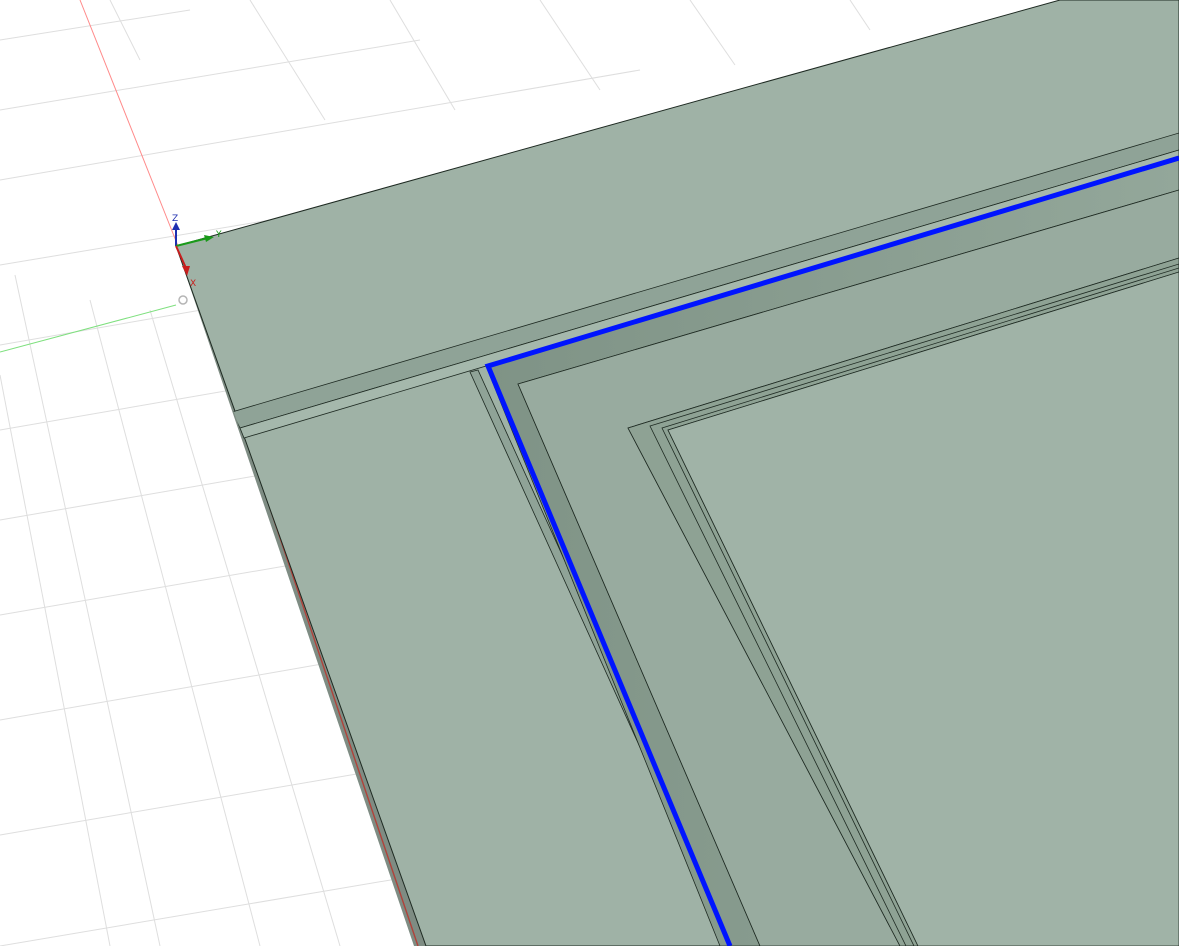 The height and width of the screenshot is (946, 1179). Describe the element at coordinates (218, 235) in the screenshot. I see `y-axis-label: Y` at that location.